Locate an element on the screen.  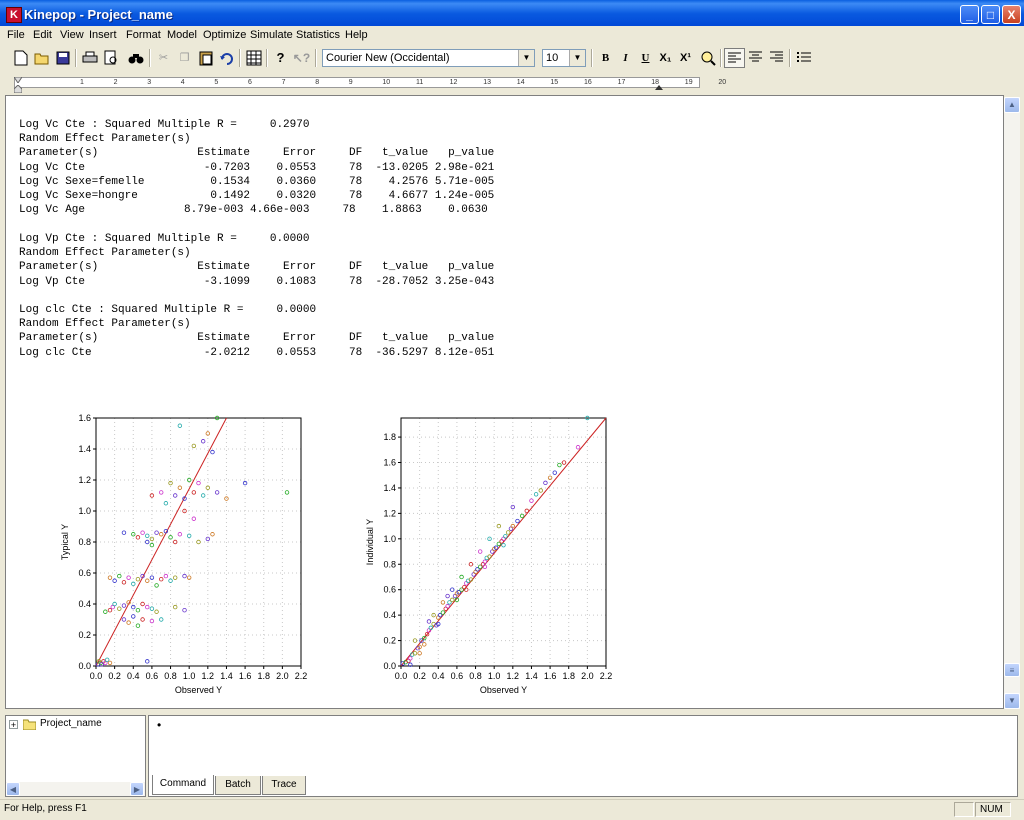
save-icon is located at coordinates (62, 58).